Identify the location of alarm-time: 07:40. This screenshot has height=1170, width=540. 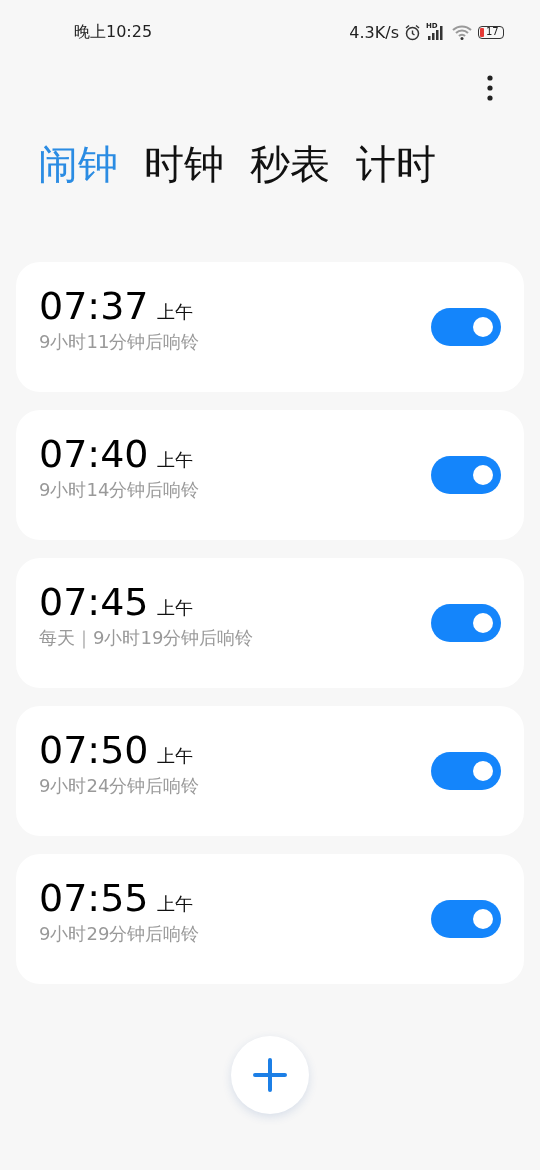
(94, 454).